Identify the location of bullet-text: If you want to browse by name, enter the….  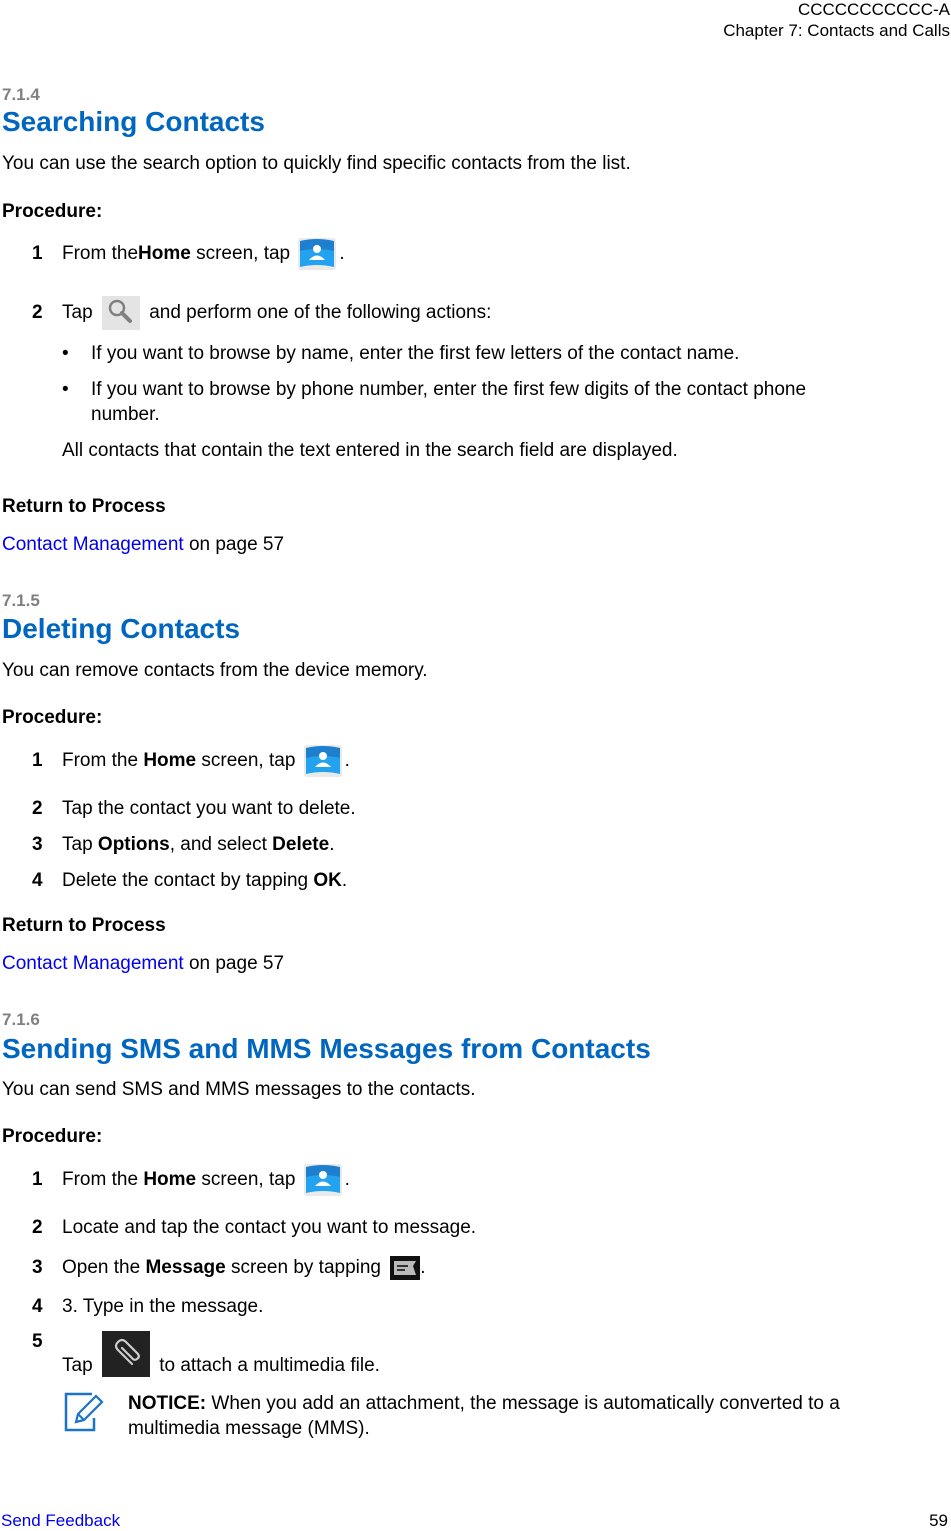
(415, 353).